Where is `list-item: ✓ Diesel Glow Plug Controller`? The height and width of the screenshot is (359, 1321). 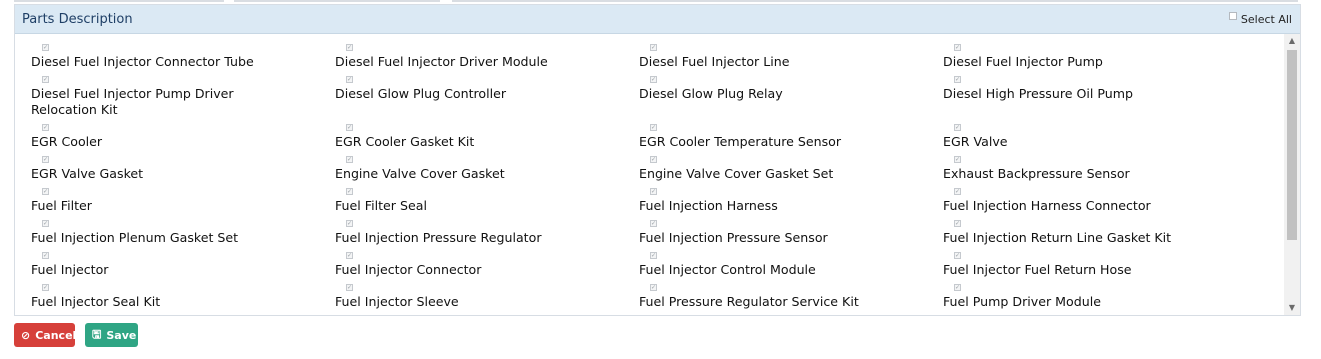
list-item: ✓ Diesel Glow Plug Controller is located at coordinates (487, 100).